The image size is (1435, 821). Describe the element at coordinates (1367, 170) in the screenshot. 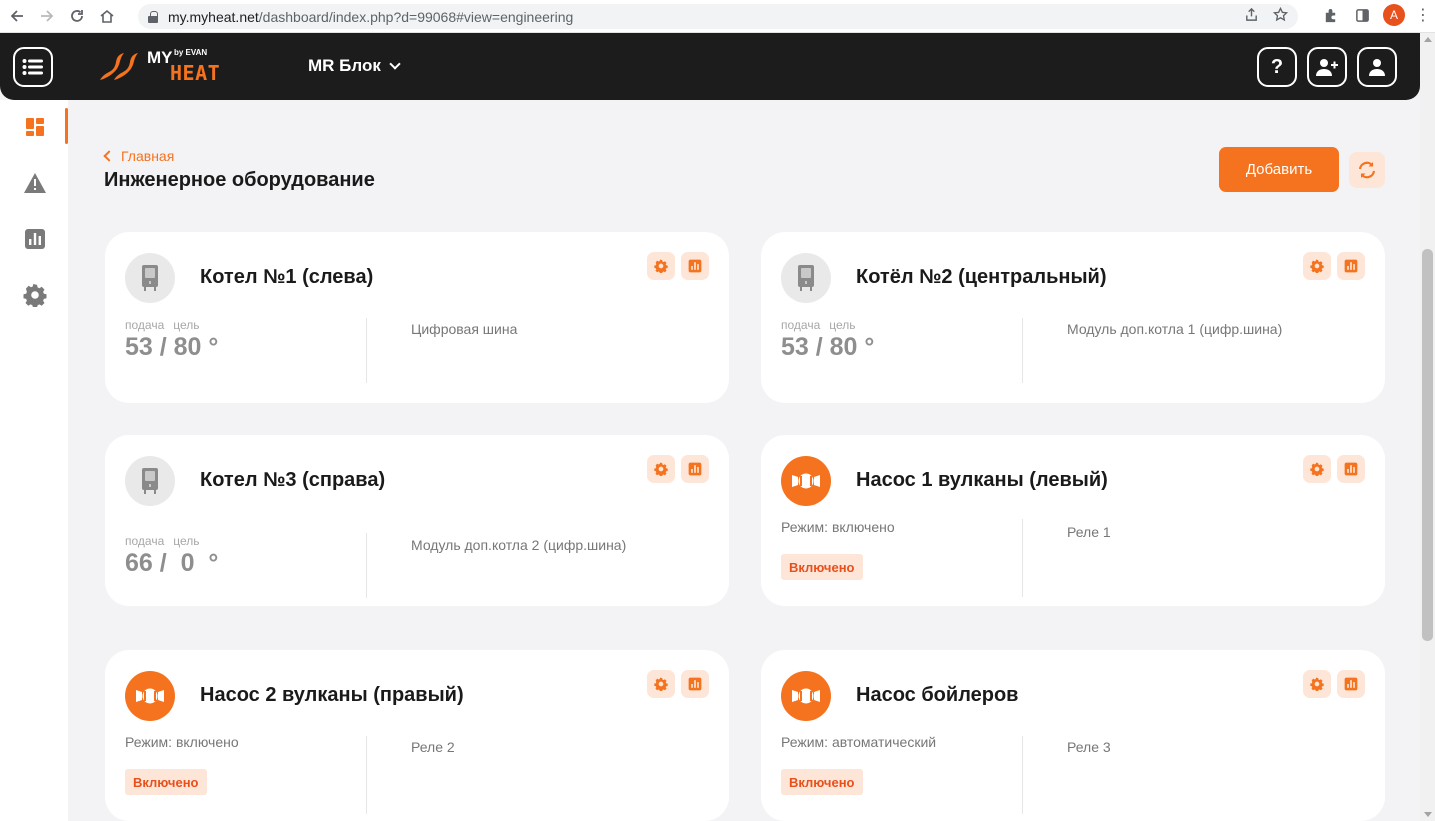

I see `refresh-button` at that location.